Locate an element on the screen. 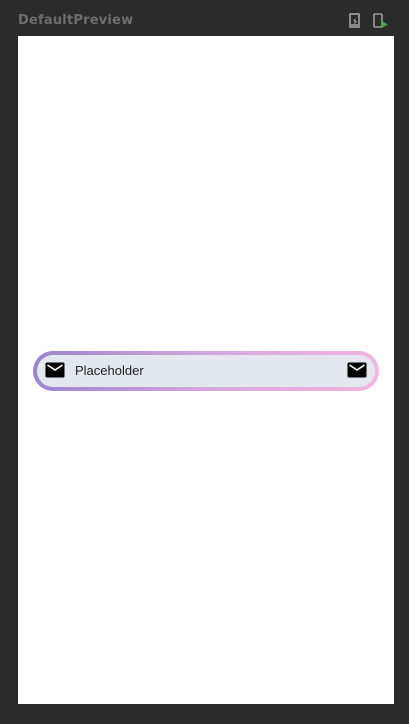  text-field-input is located at coordinates (205, 372).